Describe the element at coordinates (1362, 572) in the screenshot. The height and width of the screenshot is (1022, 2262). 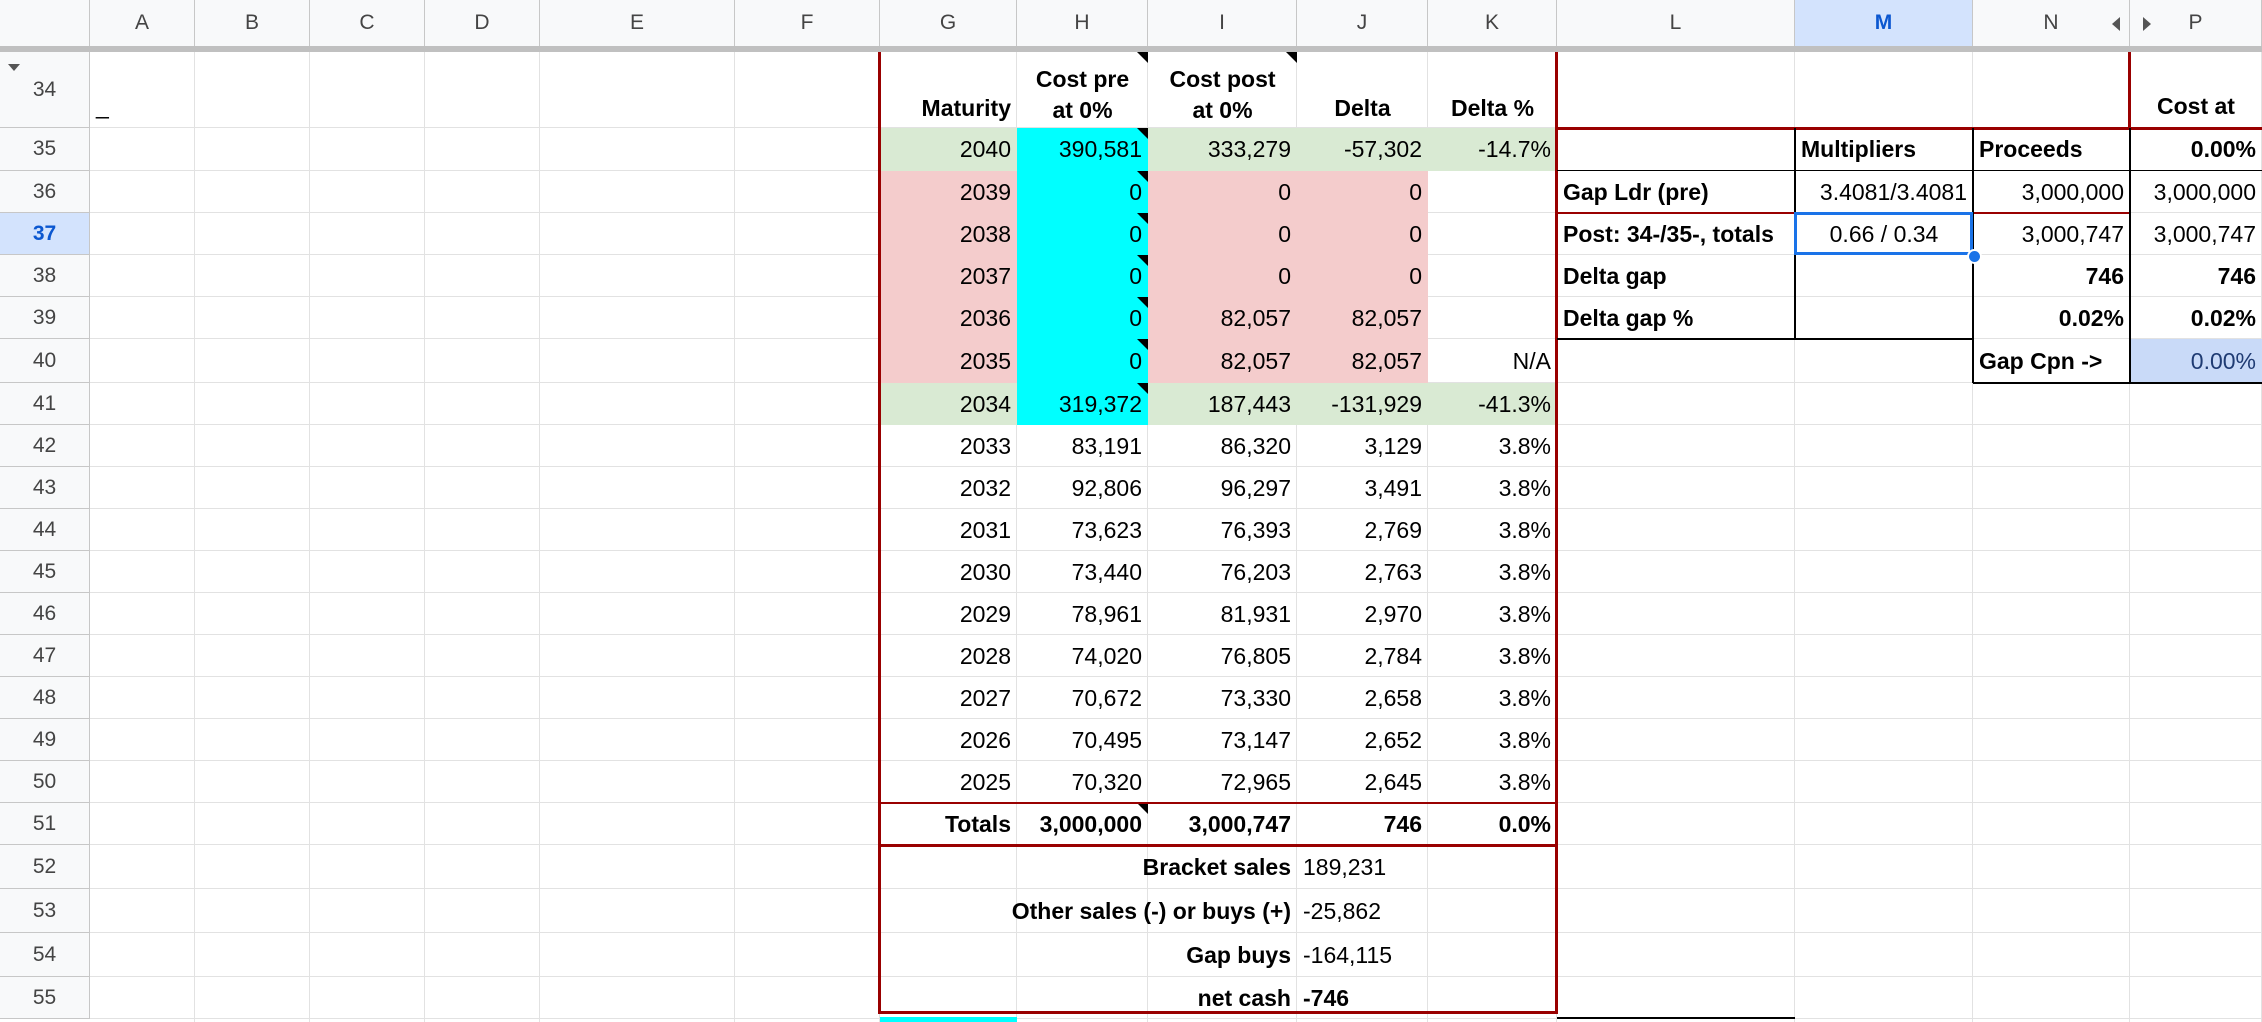
I see `delta-cell: 2,763` at that location.